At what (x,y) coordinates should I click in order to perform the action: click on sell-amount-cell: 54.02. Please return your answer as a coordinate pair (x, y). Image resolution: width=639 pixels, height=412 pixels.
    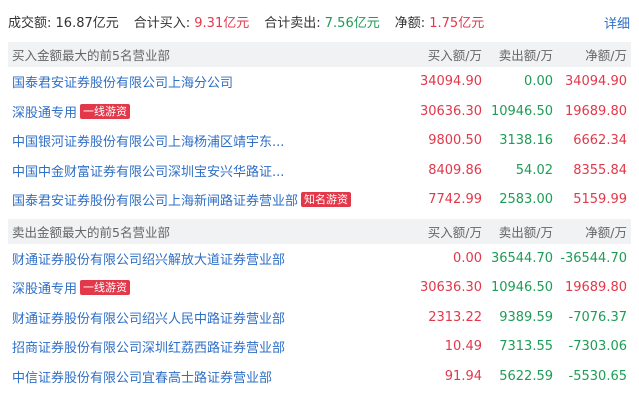
    Looking at the image, I should click on (534, 170).